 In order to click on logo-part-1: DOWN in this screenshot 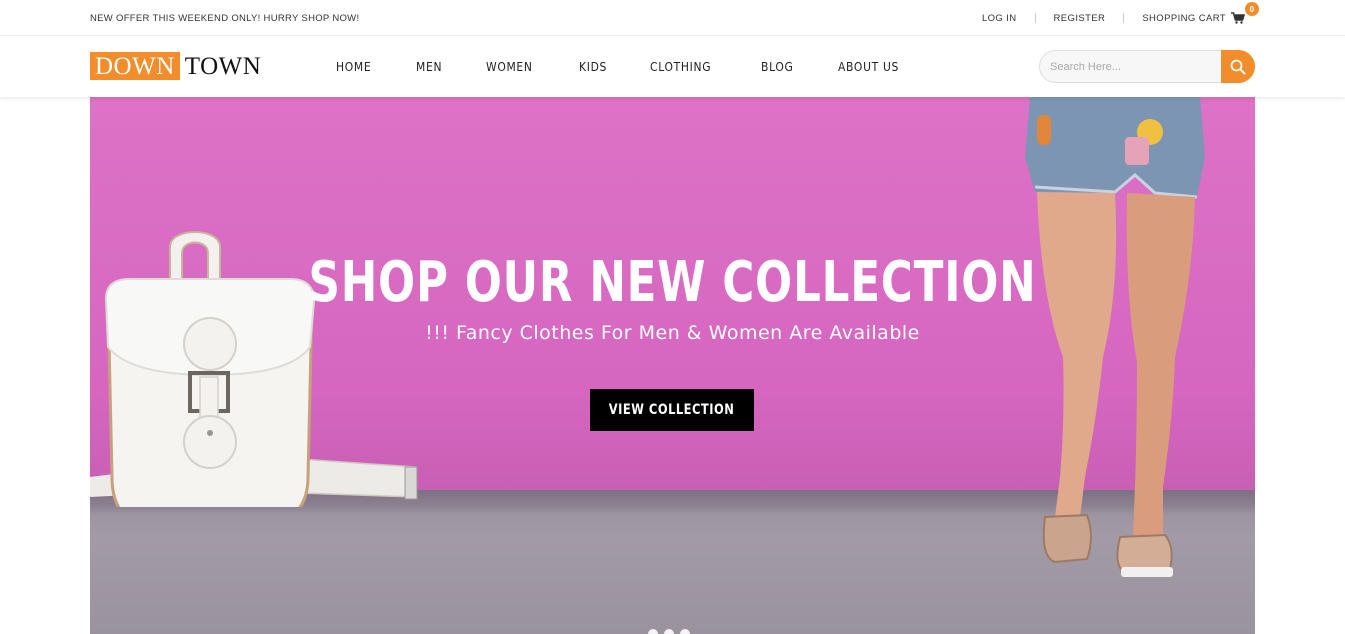, I will do `click(135, 66)`.